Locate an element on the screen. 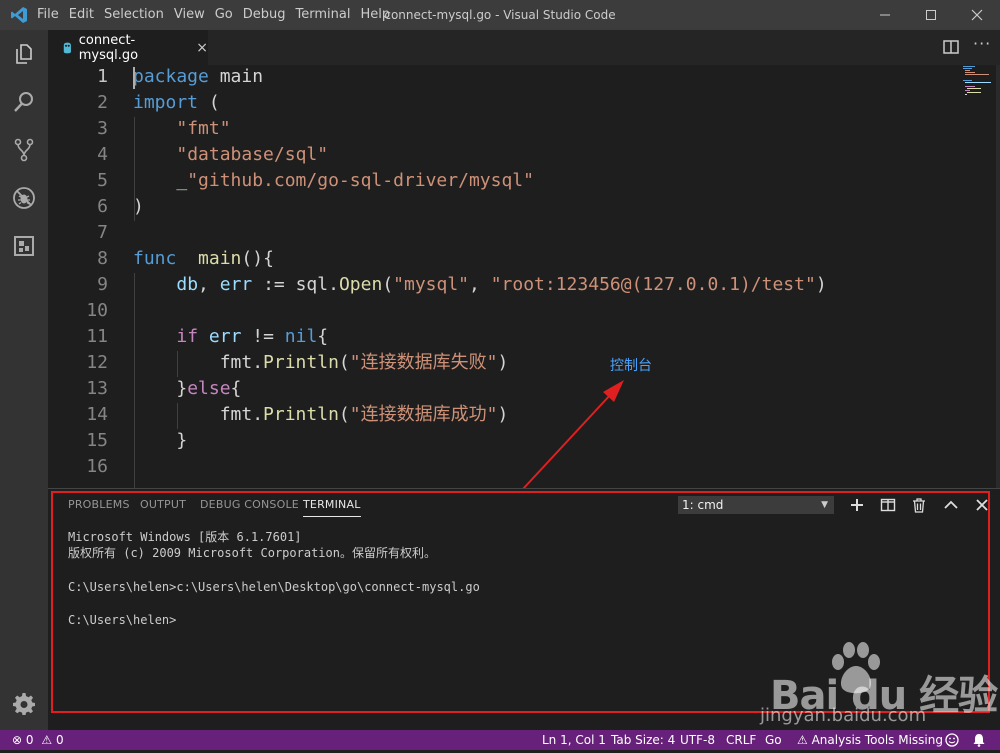  editor-scrollbar is located at coordinates (998, 276).